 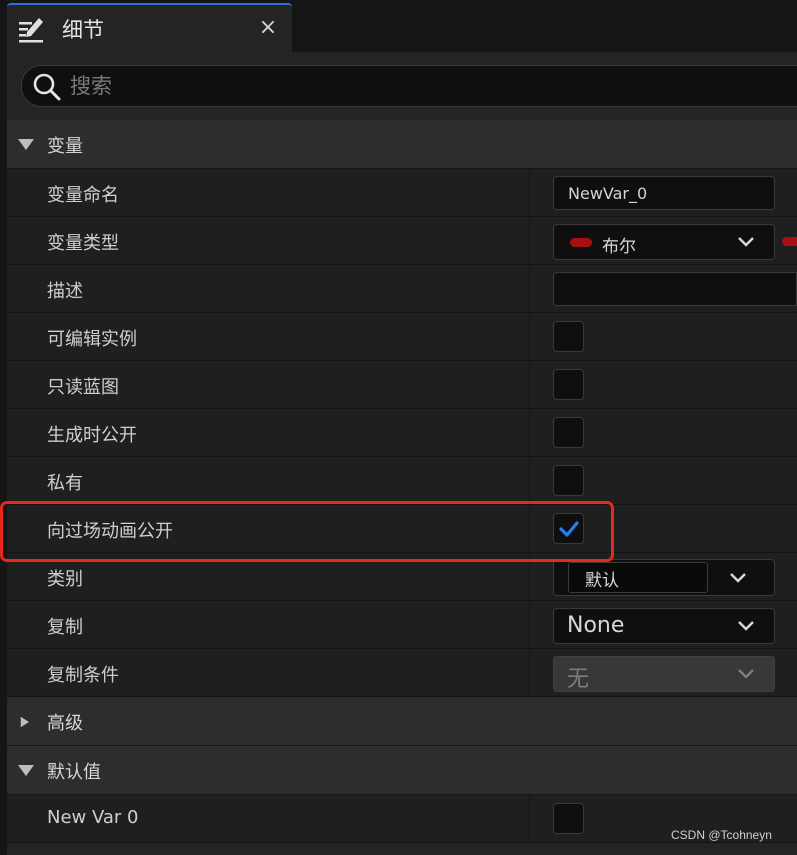 What do you see at coordinates (402, 770) in the screenshot?
I see `section-default-value: 默认值` at bounding box center [402, 770].